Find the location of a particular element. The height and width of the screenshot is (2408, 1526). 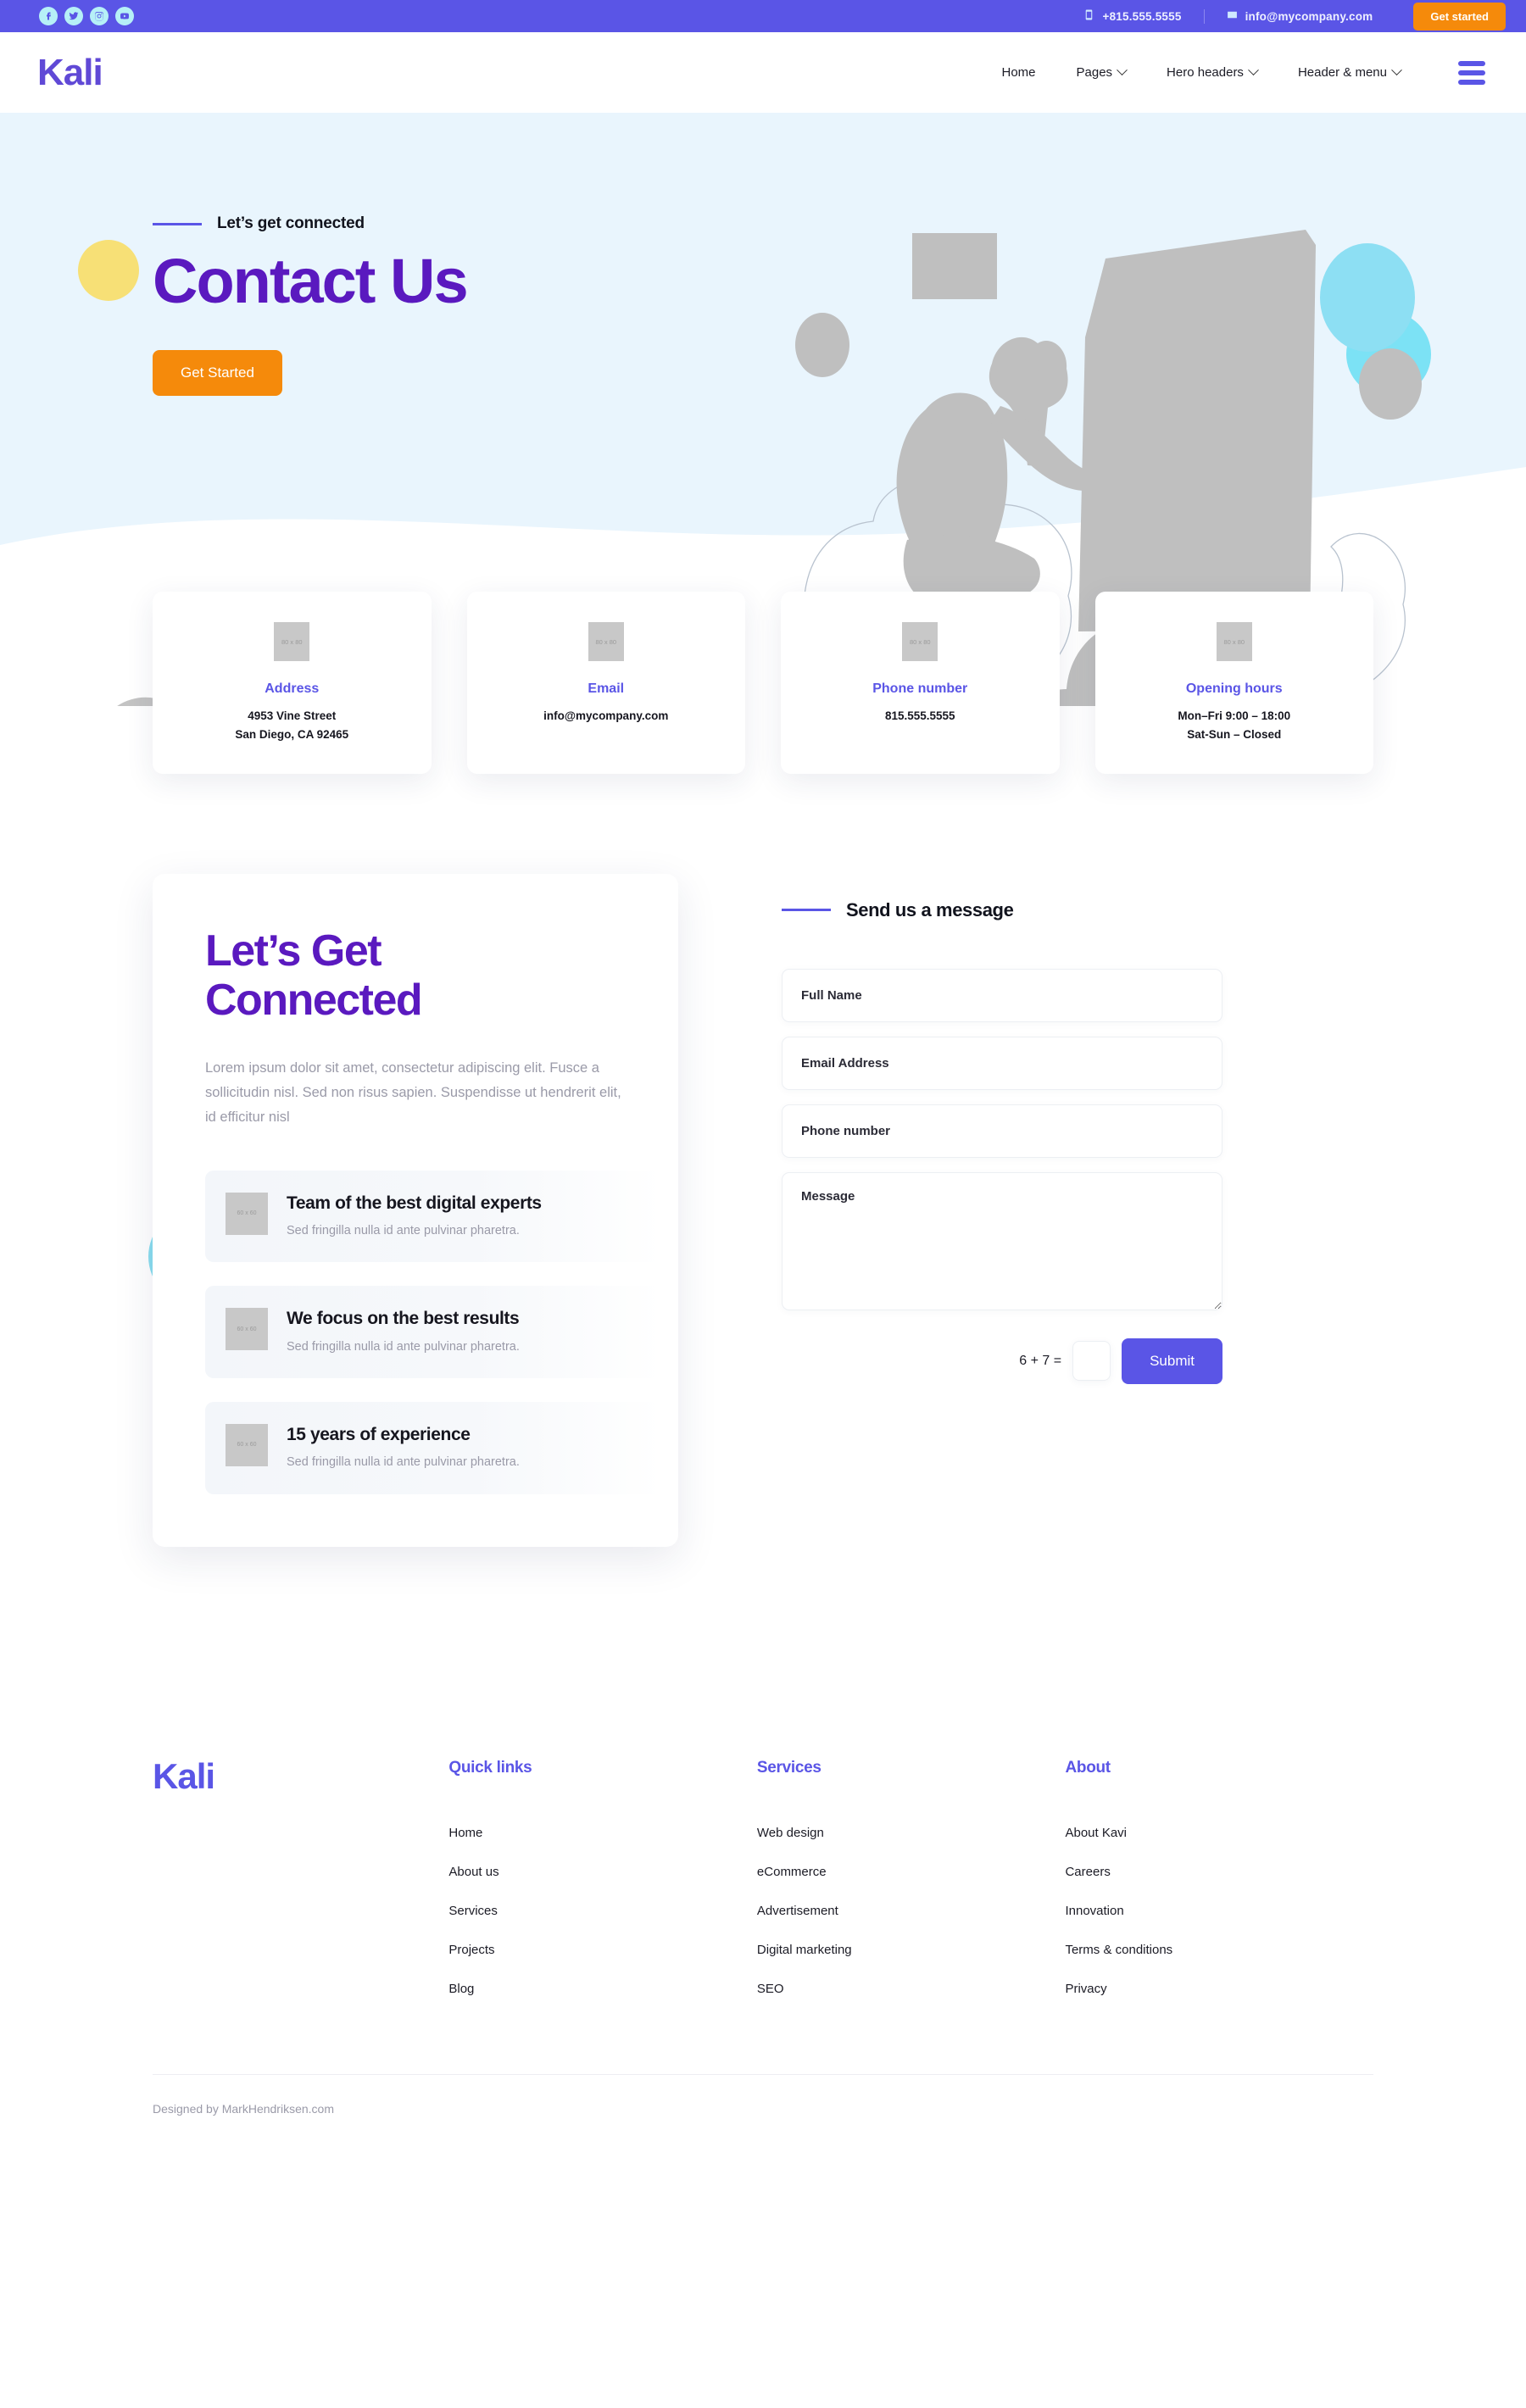

captcha-input is located at coordinates (1091, 1361).